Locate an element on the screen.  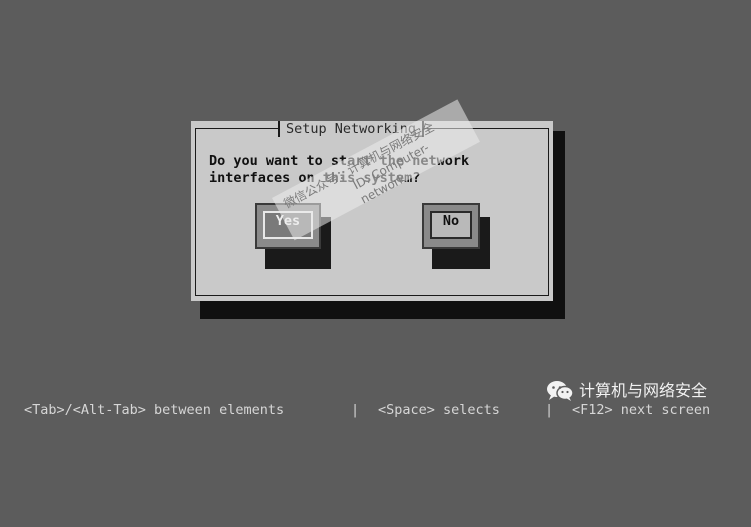
no-button: No is located at coordinates (451, 226).